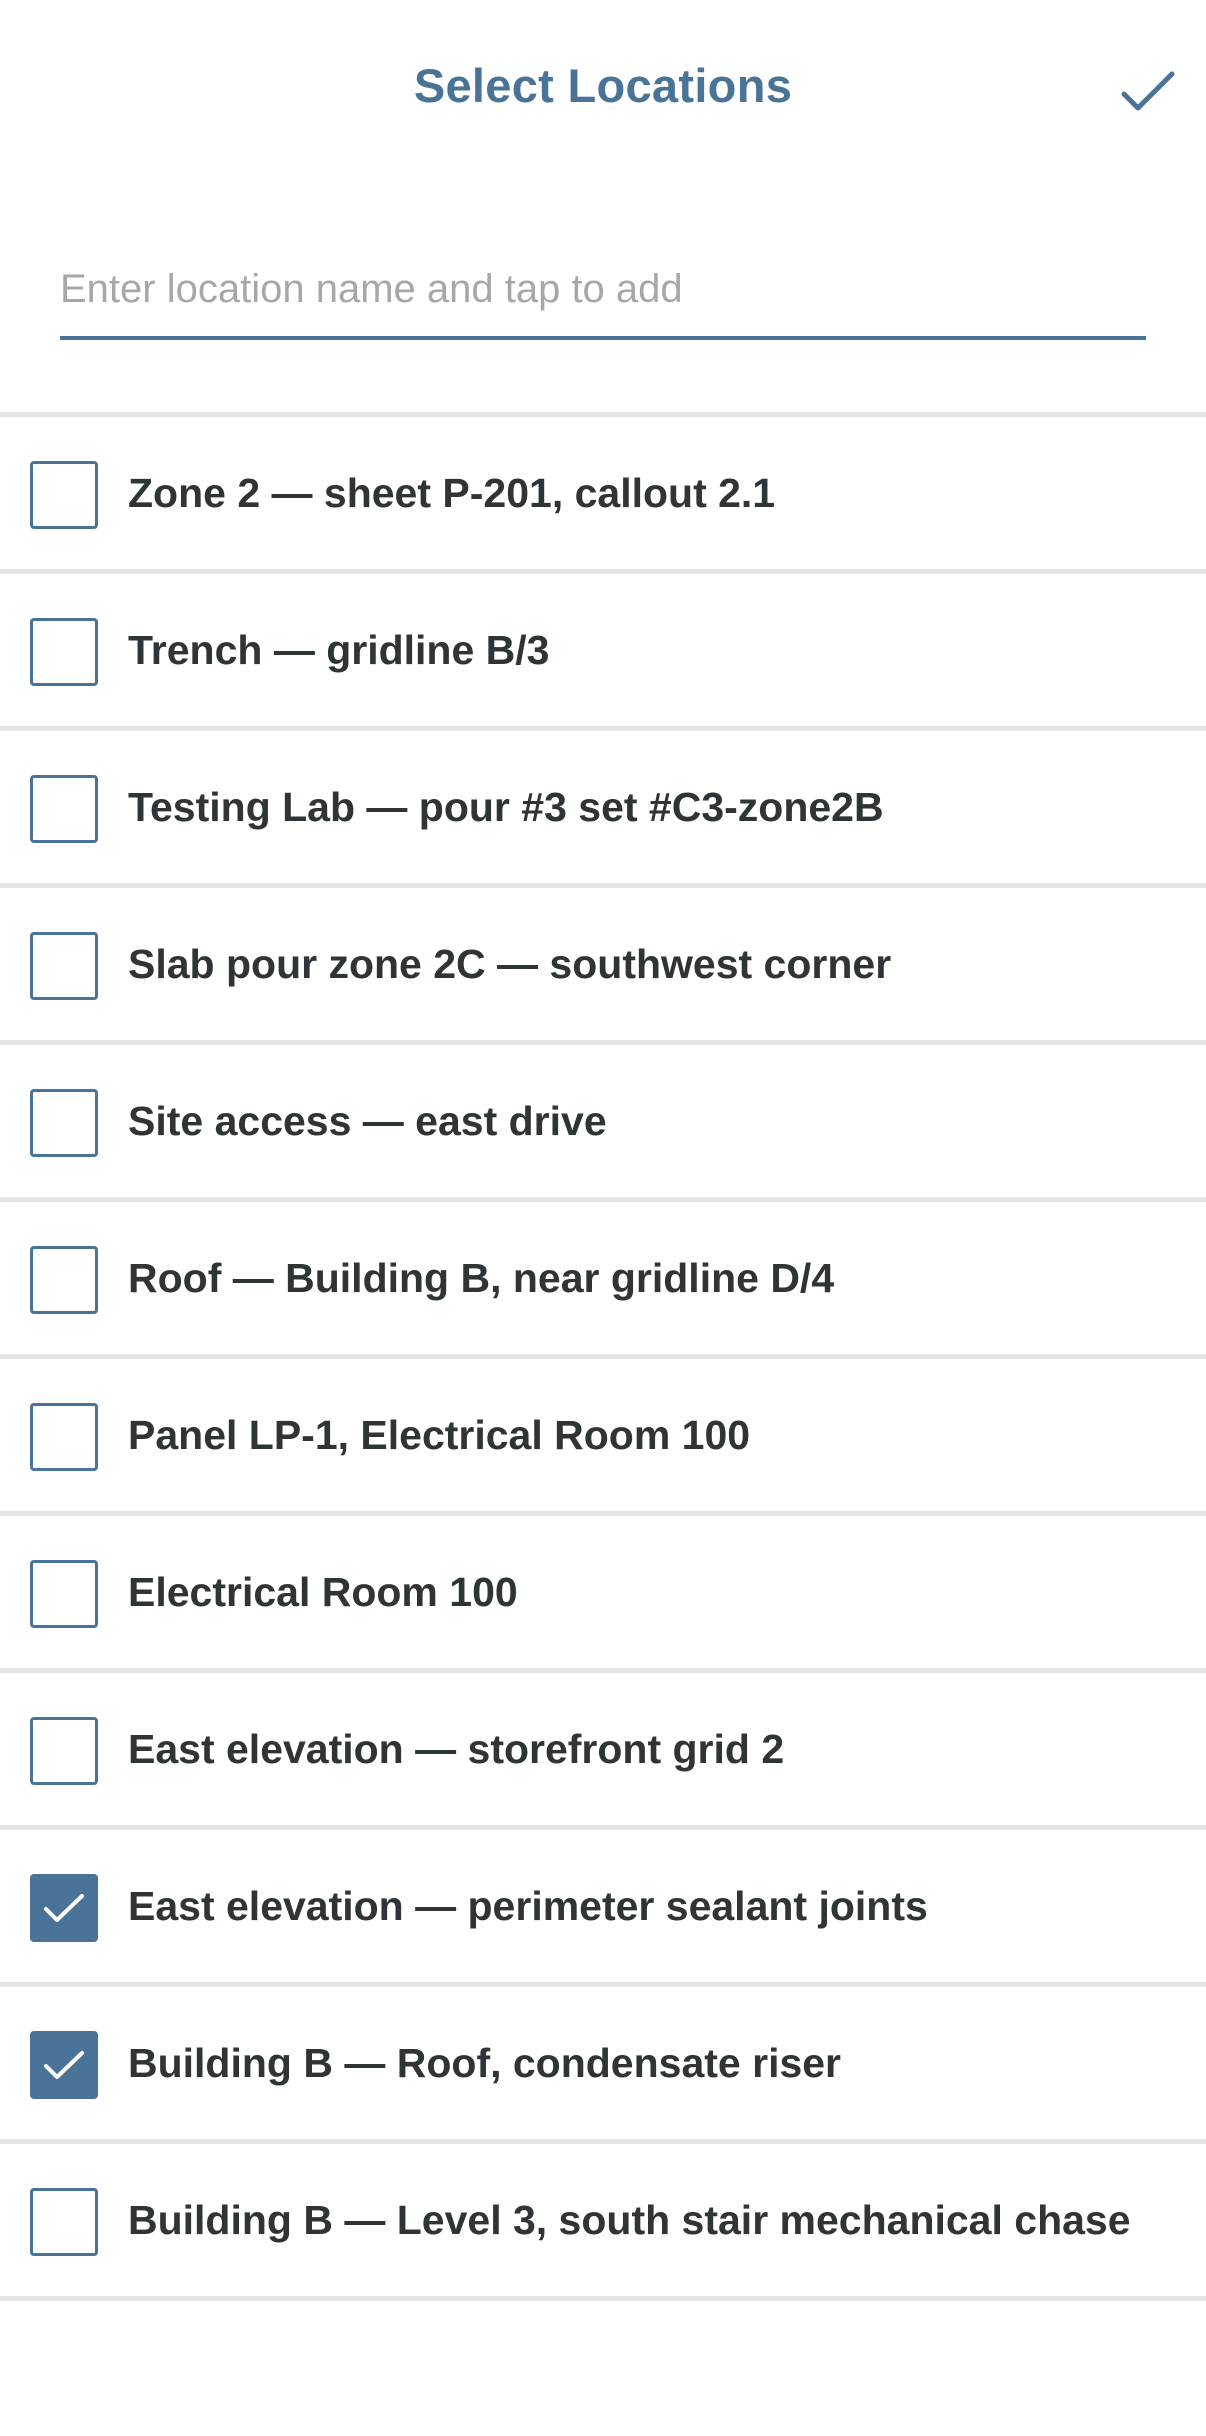 The image size is (1206, 2436). Describe the element at coordinates (603, 85) in the screenshot. I see `page-title: Select Locations` at that location.